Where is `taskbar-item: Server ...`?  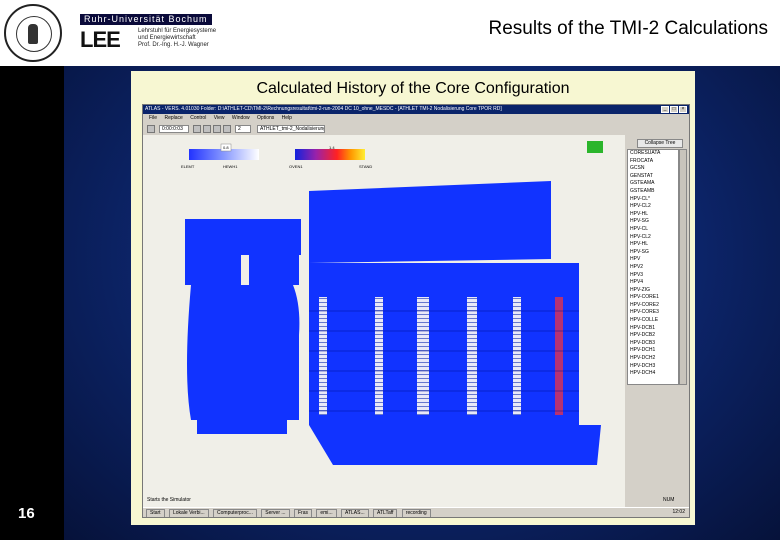
taskbar-item: Server ... is located at coordinates (275, 513).